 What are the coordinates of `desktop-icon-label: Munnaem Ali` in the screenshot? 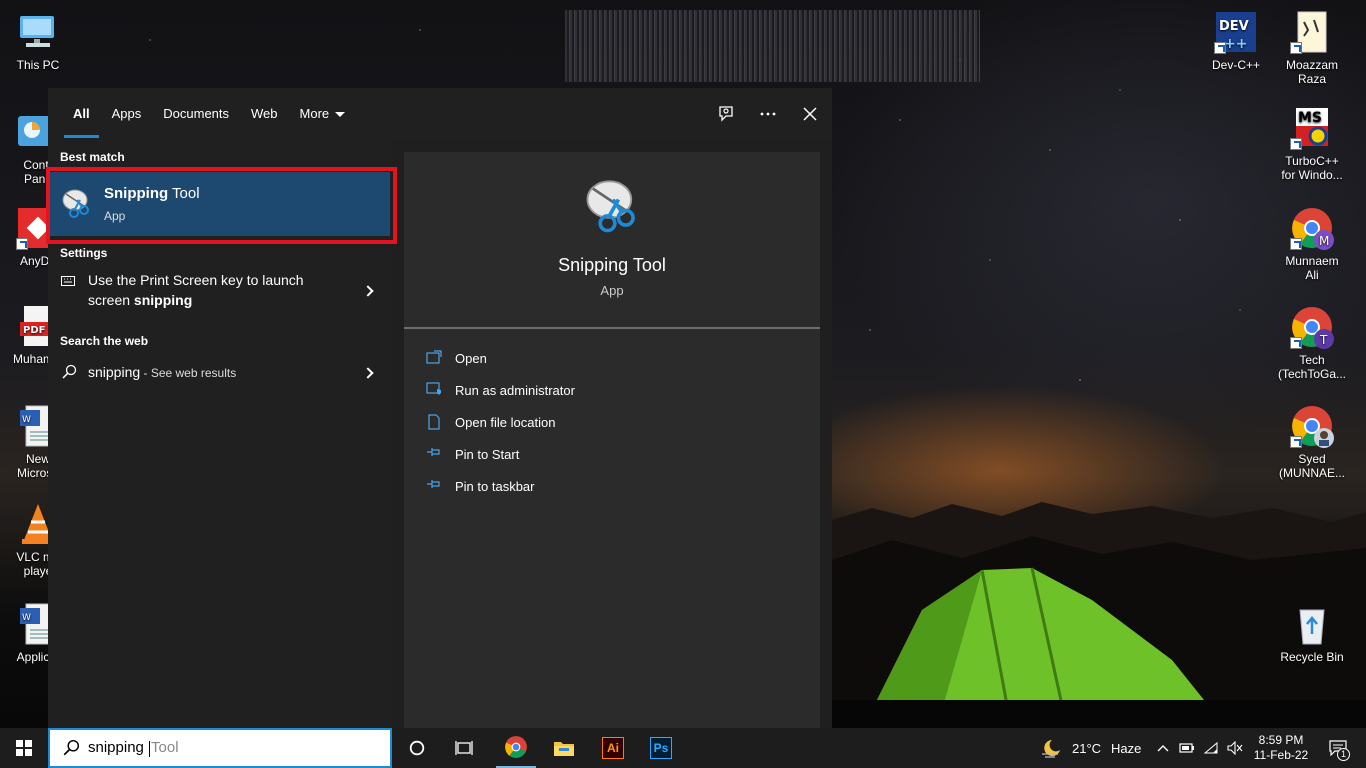 It's located at (1312, 268).